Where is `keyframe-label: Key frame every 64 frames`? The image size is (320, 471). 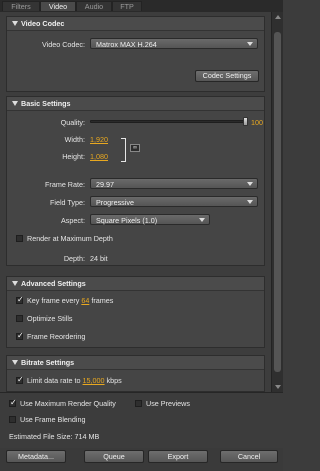
keyframe-label: Key frame every 64 frames is located at coordinates (70, 300).